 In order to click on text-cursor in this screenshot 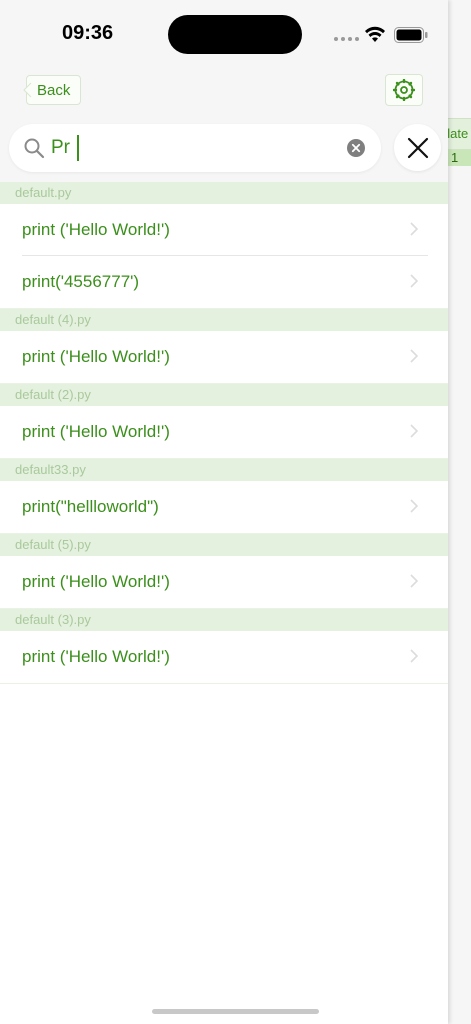, I will do `click(78, 148)`.